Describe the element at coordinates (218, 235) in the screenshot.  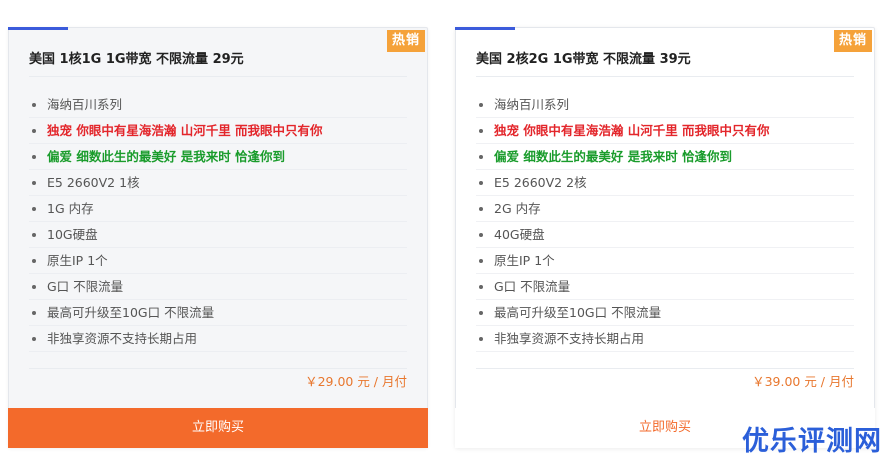
I see `feature-item-disk: 10G硬盘` at that location.